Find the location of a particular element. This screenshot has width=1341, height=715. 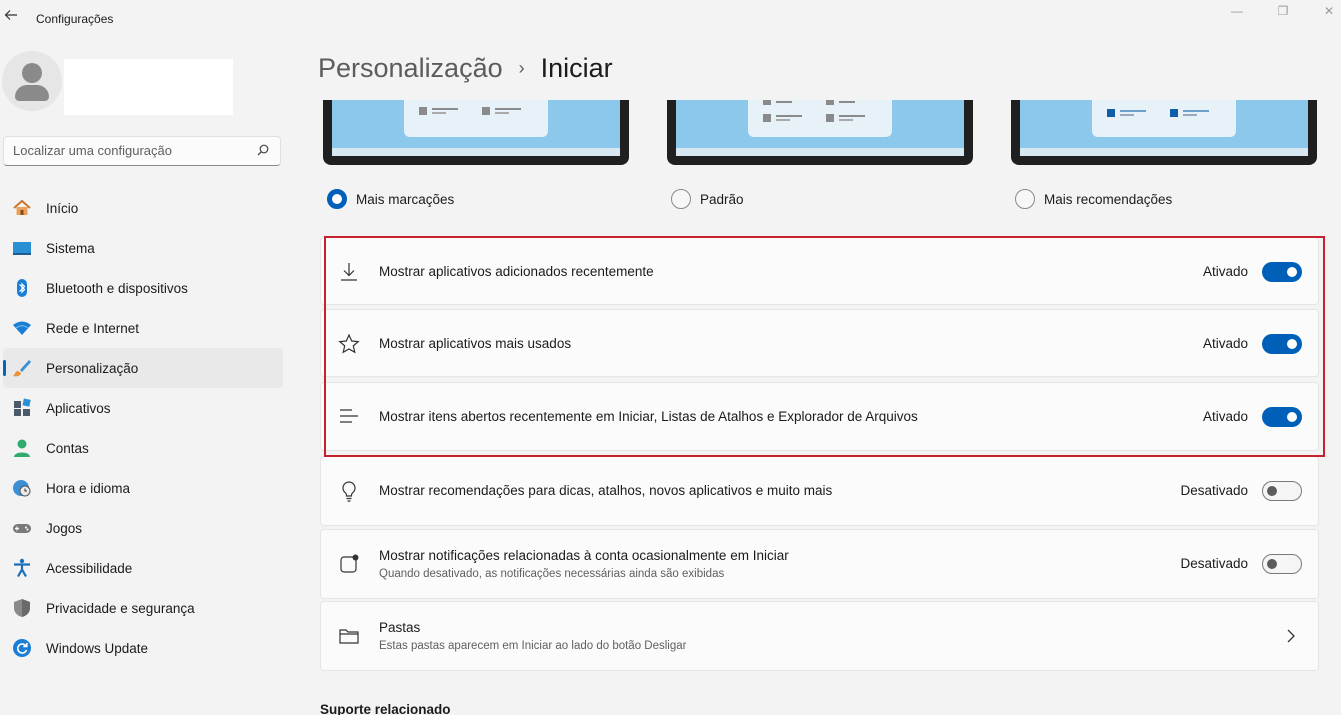

sidebar-item-label: Privacidade e segurança is located at coordinates (120, 608).